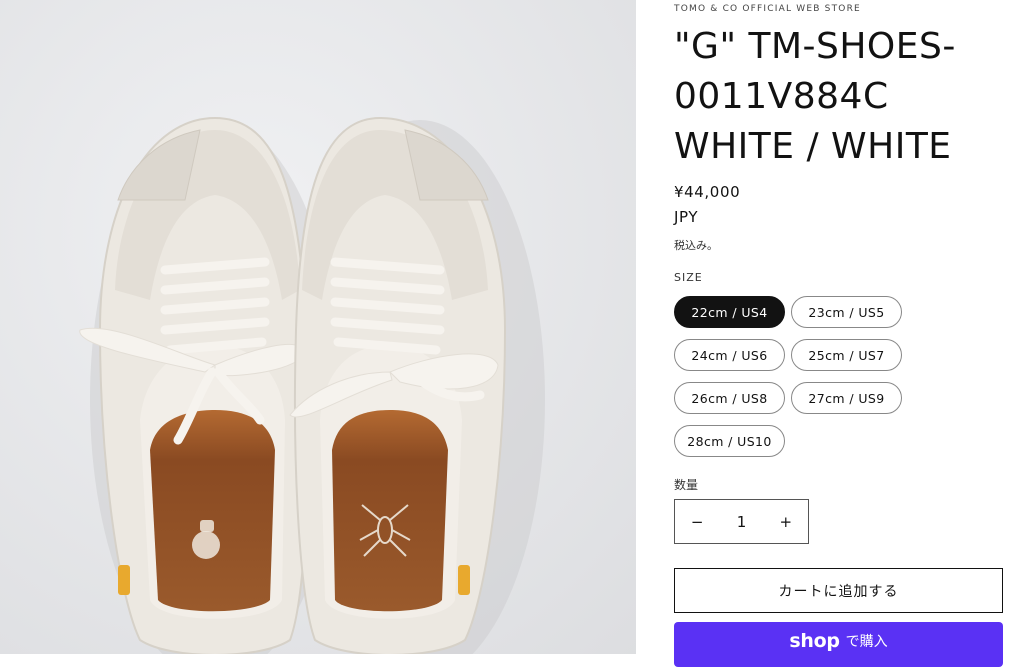 Image resolution: width=1024 pixels, height=667 pixels. What do you see at coordinates (729, 355) in the screenshot?
I see `size-option: 24cm / US6` at bounding box center [729, 355].